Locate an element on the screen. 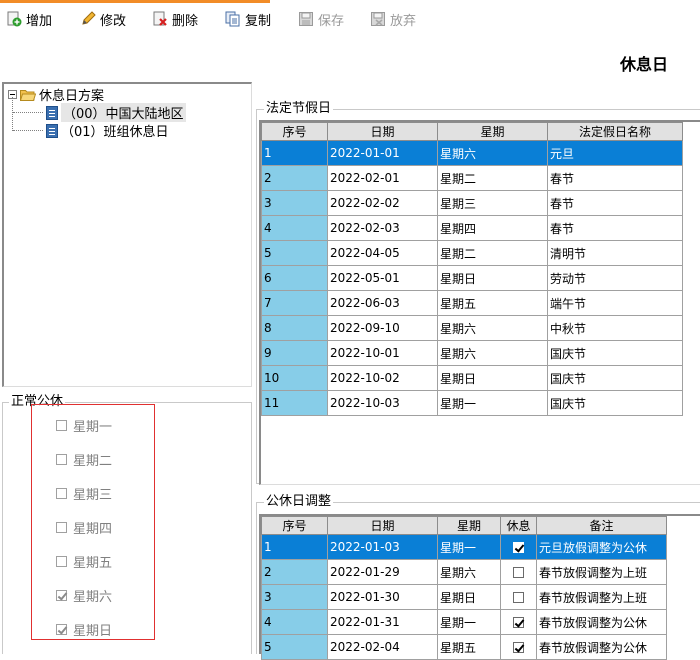  weekday-cell: 星期一 is located at coordinates (469, 622).